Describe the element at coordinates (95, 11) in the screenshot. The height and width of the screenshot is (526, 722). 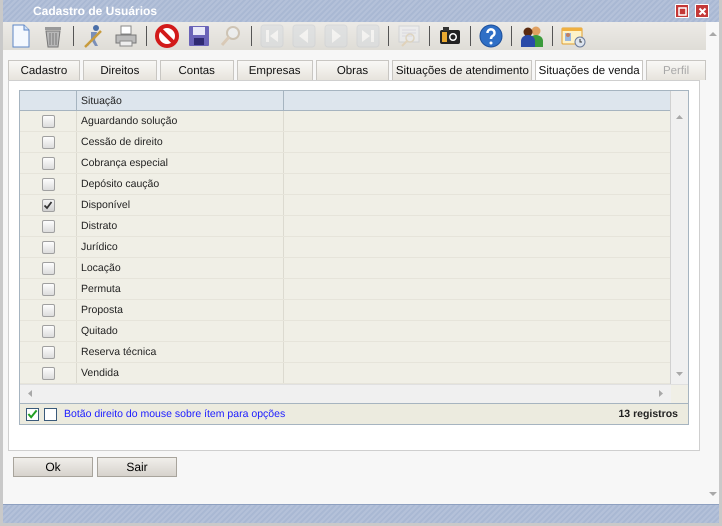
I see `window-title: Cadastro de Usuários` at that location.